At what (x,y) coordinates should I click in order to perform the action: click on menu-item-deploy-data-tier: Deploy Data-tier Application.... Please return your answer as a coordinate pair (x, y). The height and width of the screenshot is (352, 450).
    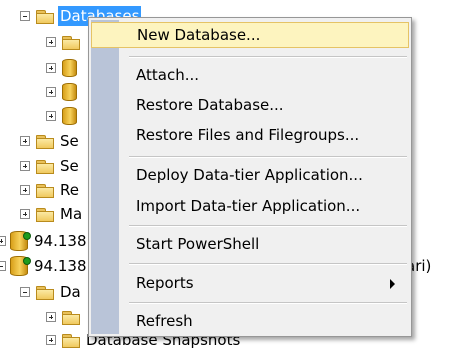
    Looking at the image, I should click on (250, 175).